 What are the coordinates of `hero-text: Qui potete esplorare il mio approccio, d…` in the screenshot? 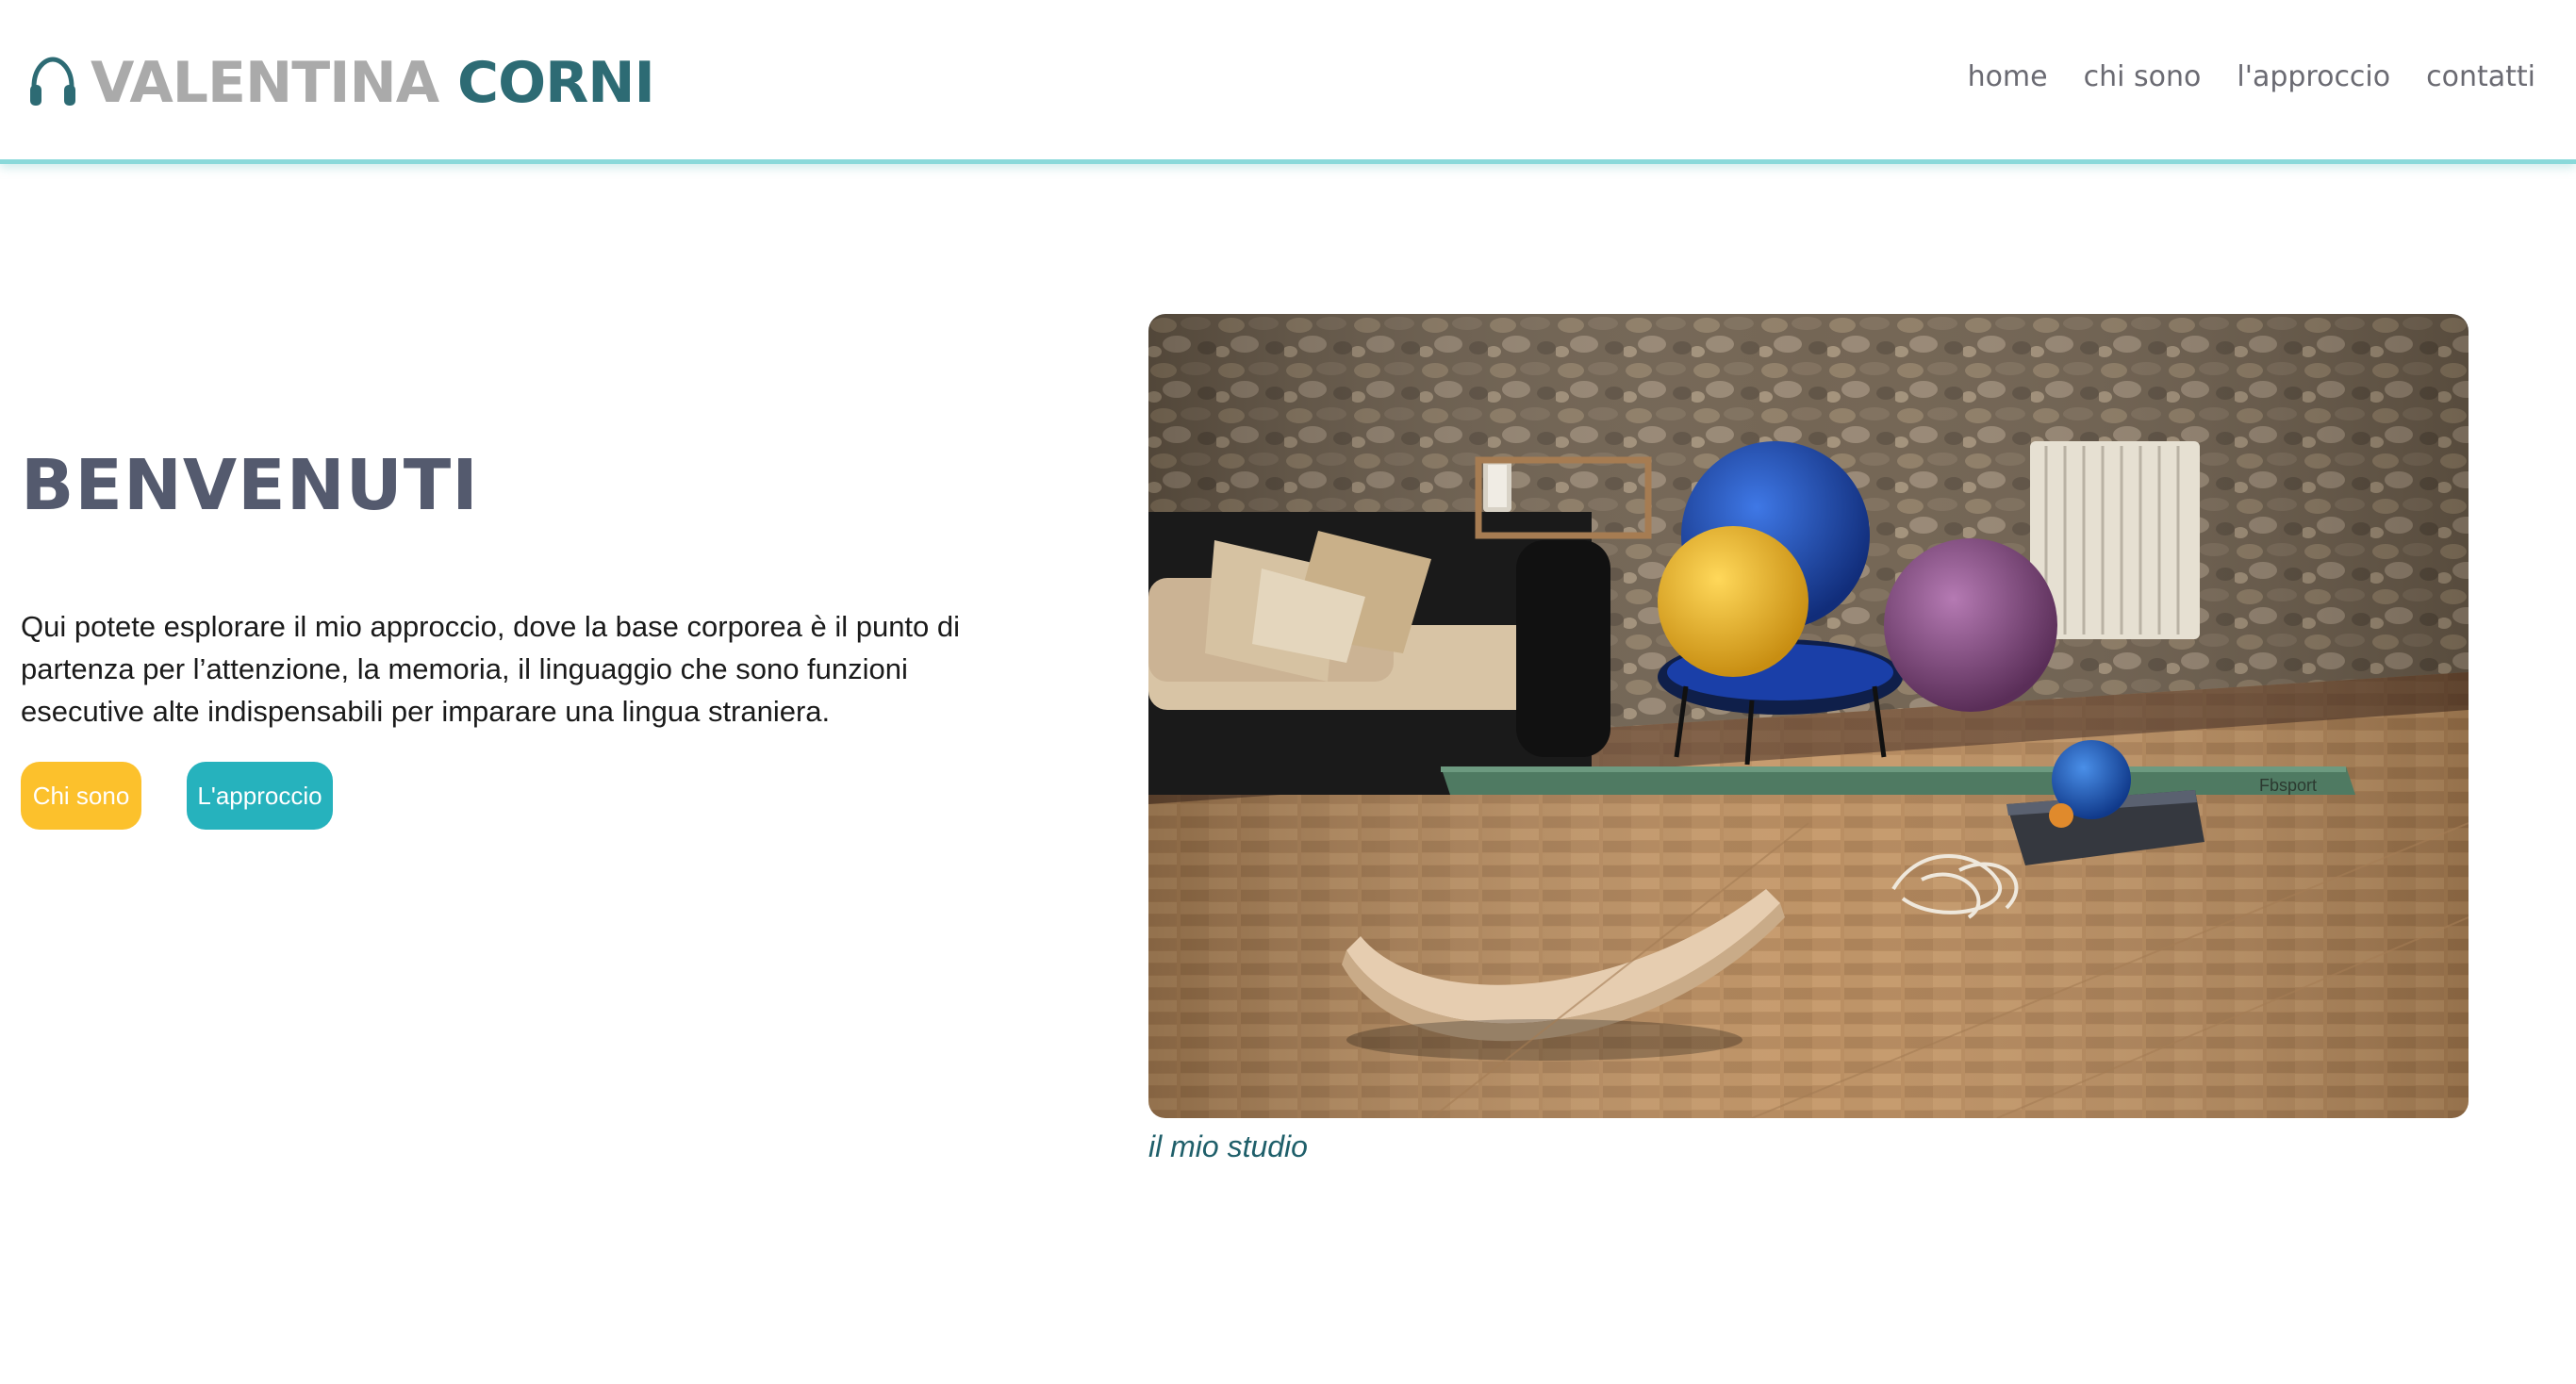 It's located at (491, 669).